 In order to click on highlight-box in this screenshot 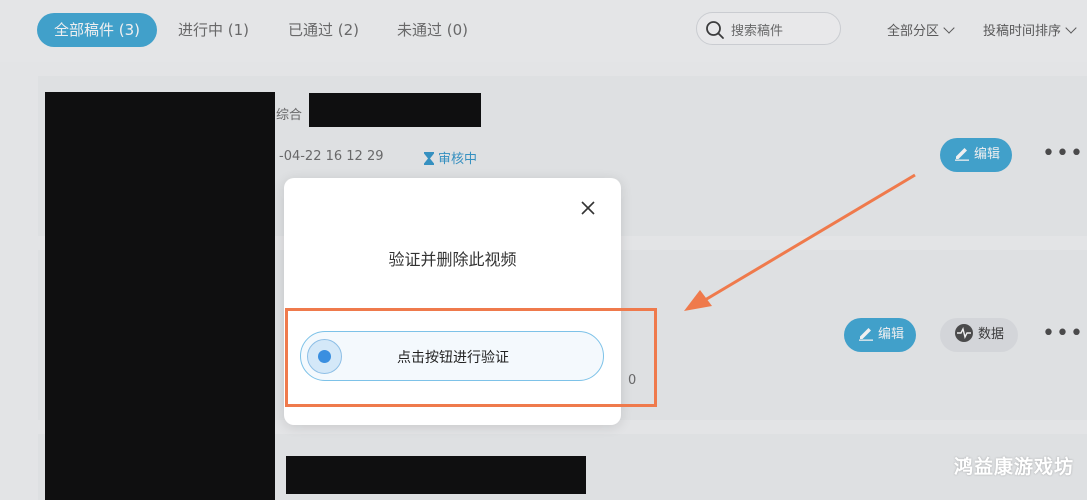, I will do `click(471, 357)`.